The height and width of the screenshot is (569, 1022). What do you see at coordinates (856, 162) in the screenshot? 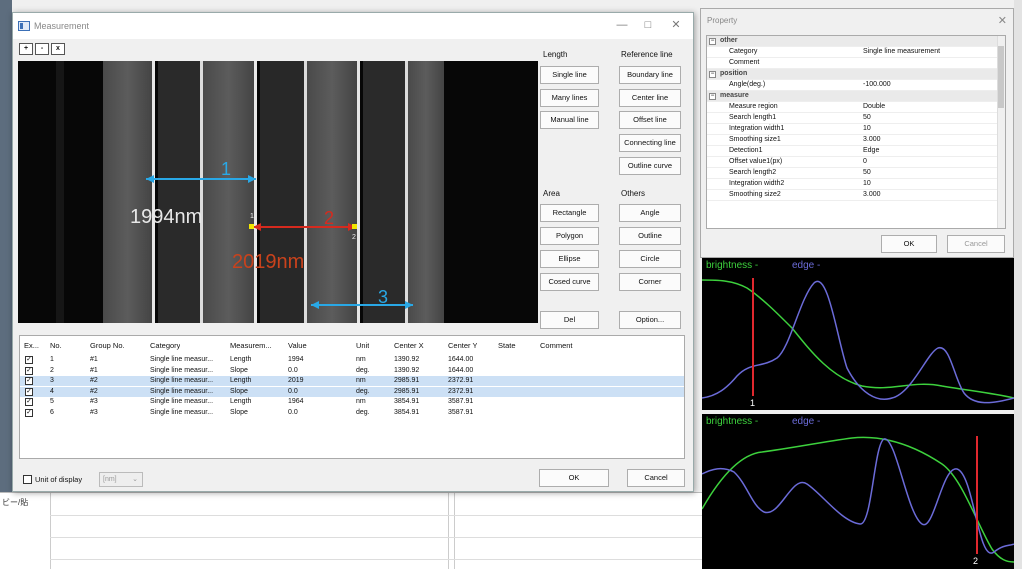
I see `property-row: Offset value1(px) 0` at bounding box center [856, 162].